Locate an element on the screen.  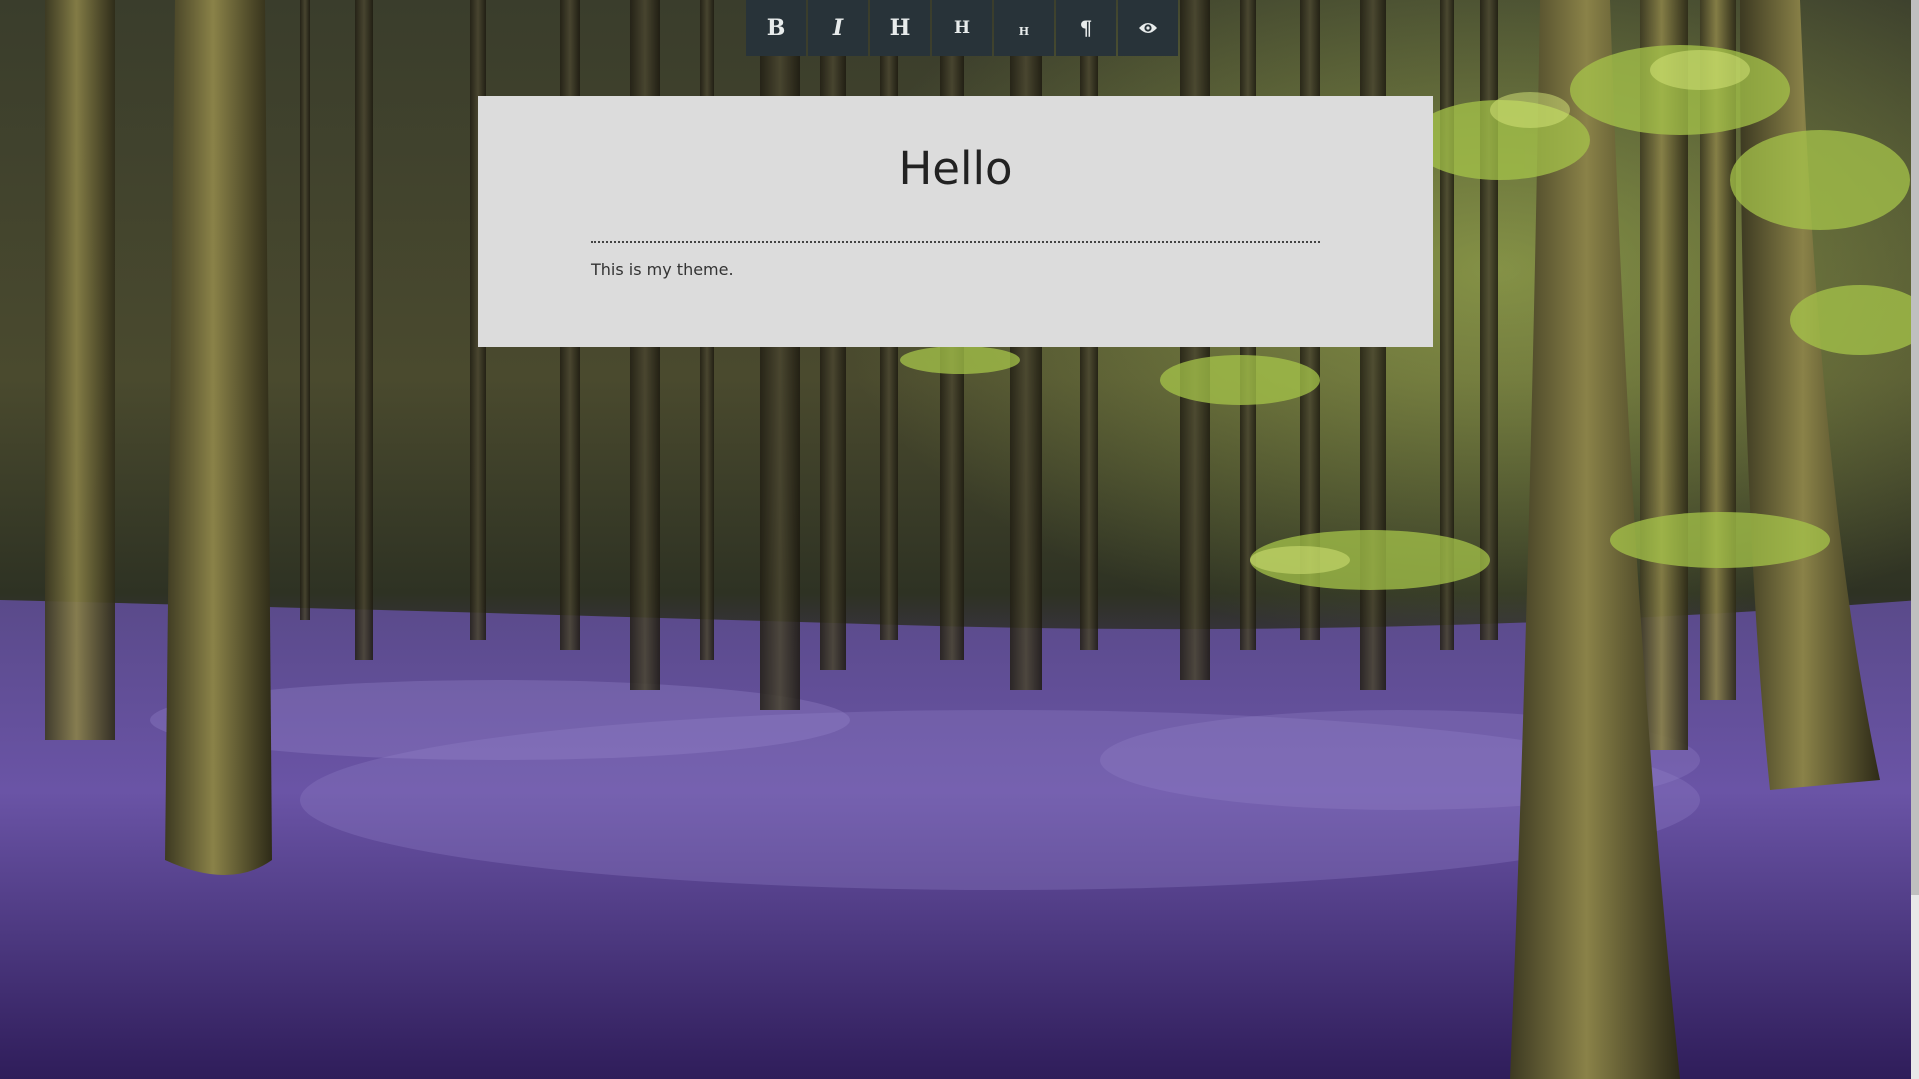
page-scrollbar is located at coordinates (1915, 539).